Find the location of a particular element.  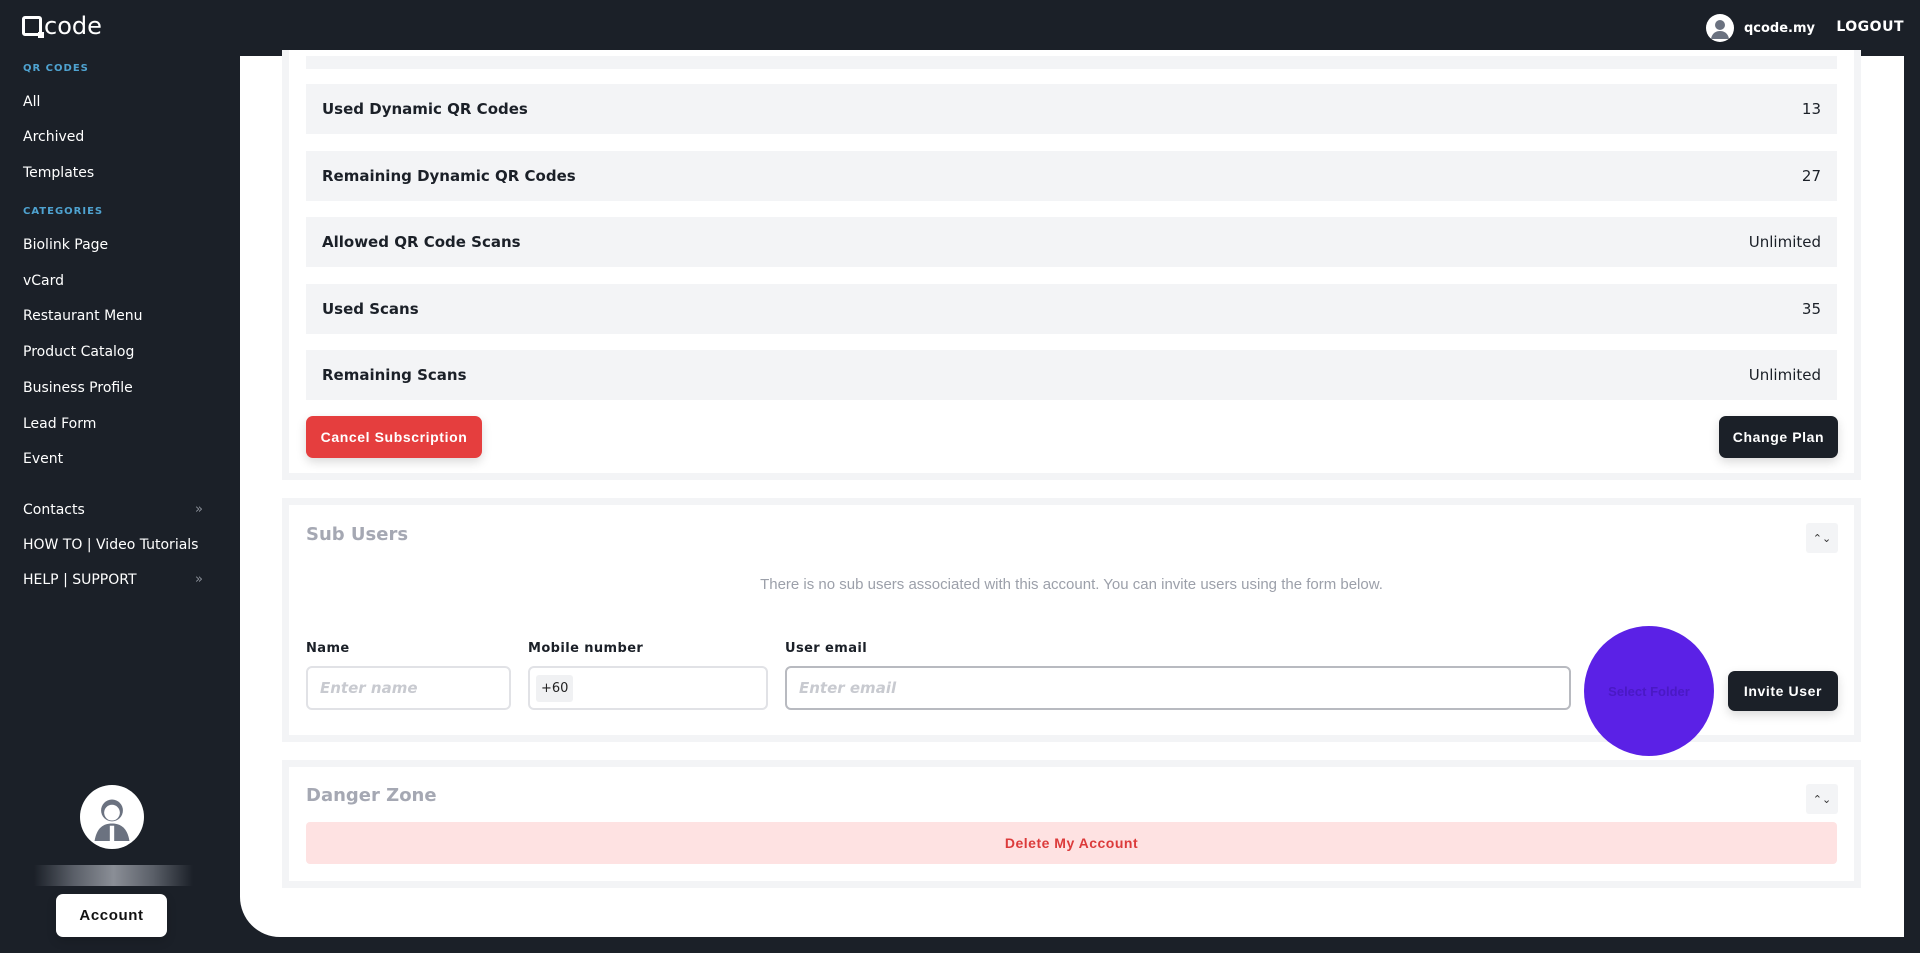

username: qcode.my is located at coordinates (1779, 28).